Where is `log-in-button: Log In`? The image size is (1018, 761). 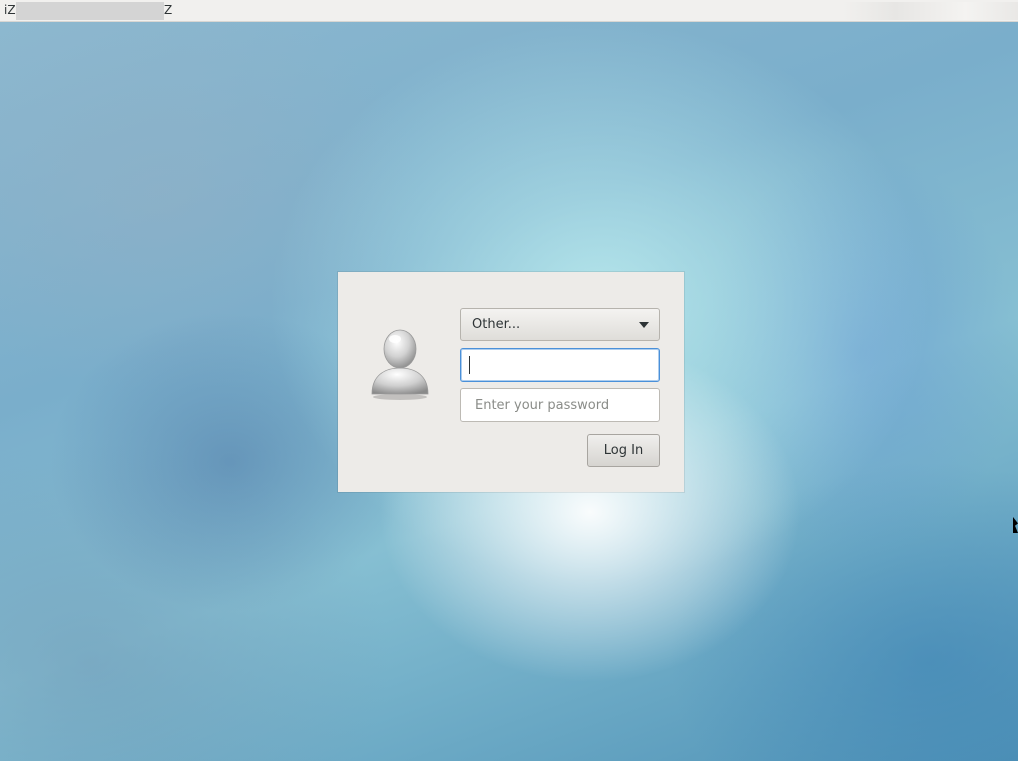 log-in-button: Log In is located at coordinates (623, 450).